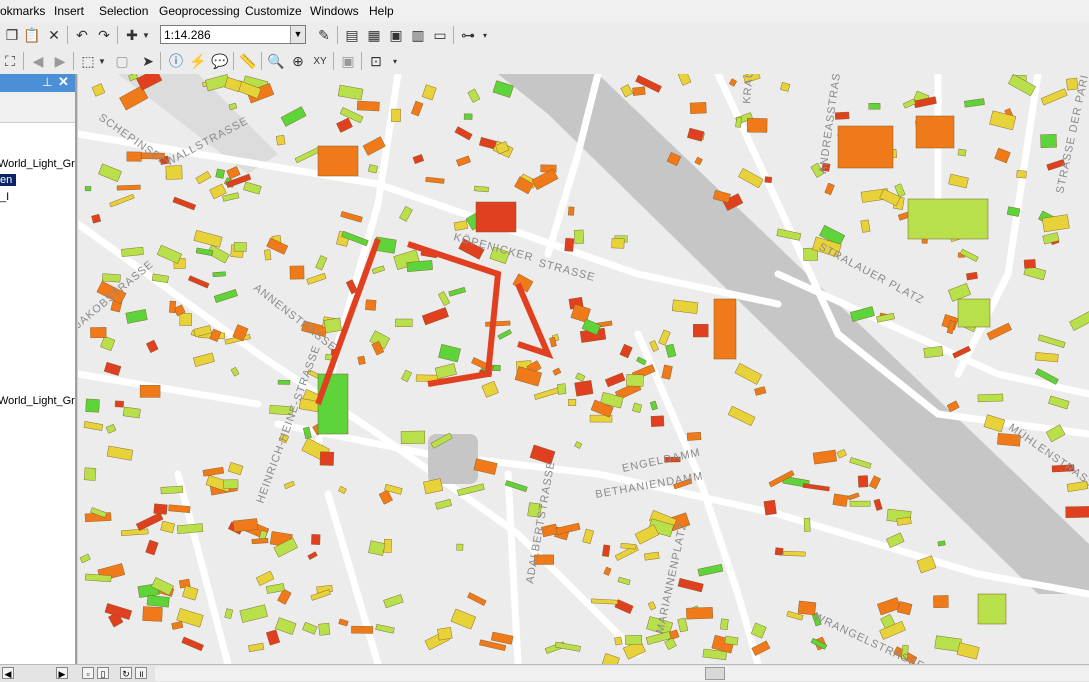 The image size is (1089, 682). Describe the element at coordinates (38, 61) in the screenshot. I see `back-arrow-icon: ◀` at that location.